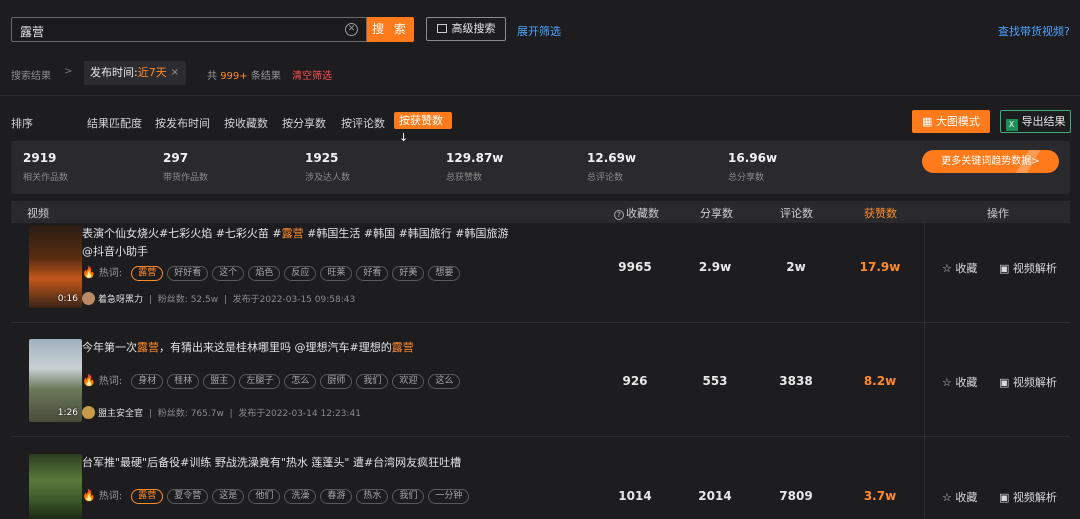 Image resolution: width=1080 pixels, height=519 pixels. What do you see at coordinates (1034, 31) in the screenshot?
I see `find-goods-video-link: 查找带货视频?` at bounding box center [1034, 31].